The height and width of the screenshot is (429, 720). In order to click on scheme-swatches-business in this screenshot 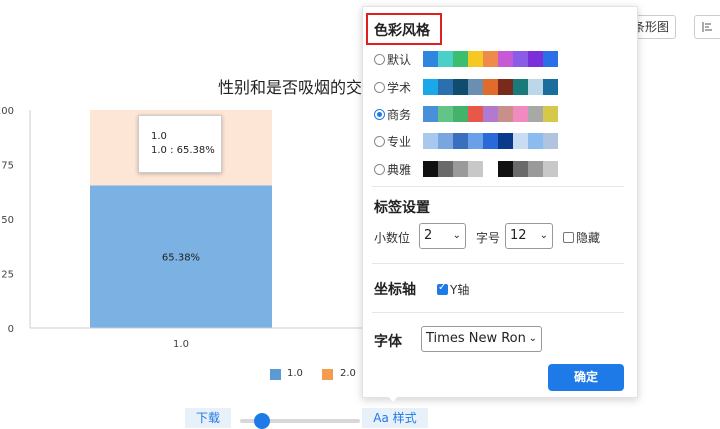, I will do `click(490, 114)`.